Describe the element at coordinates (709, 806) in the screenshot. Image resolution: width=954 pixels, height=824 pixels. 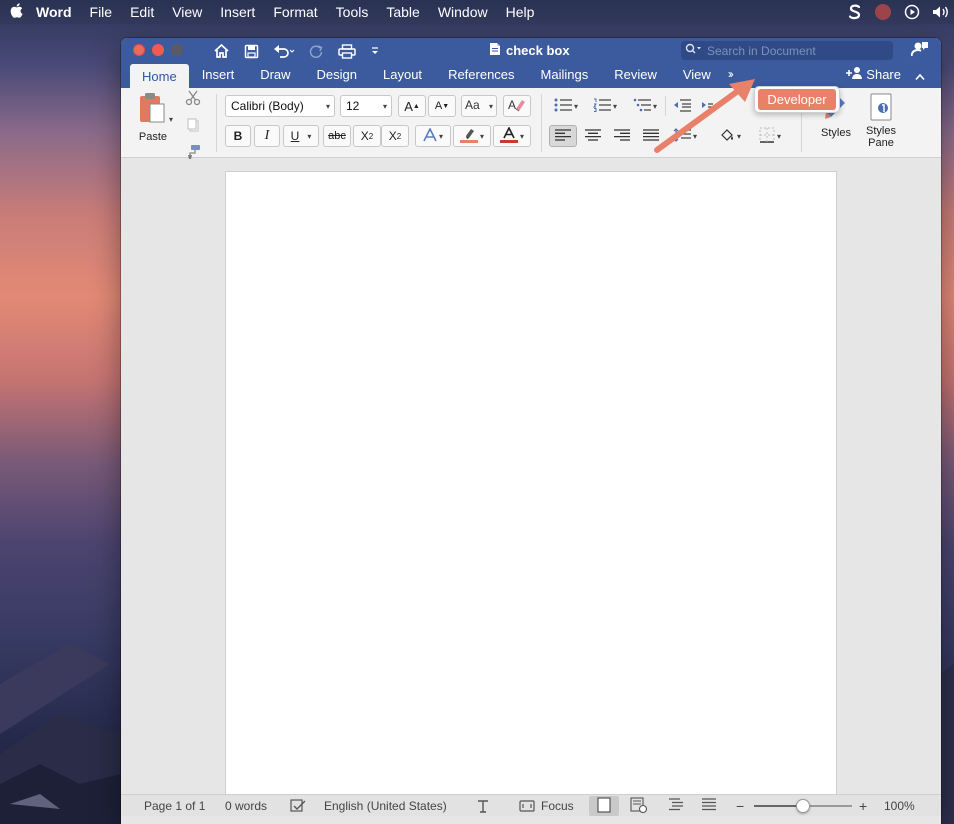
I see `draft-view-button` at that location.